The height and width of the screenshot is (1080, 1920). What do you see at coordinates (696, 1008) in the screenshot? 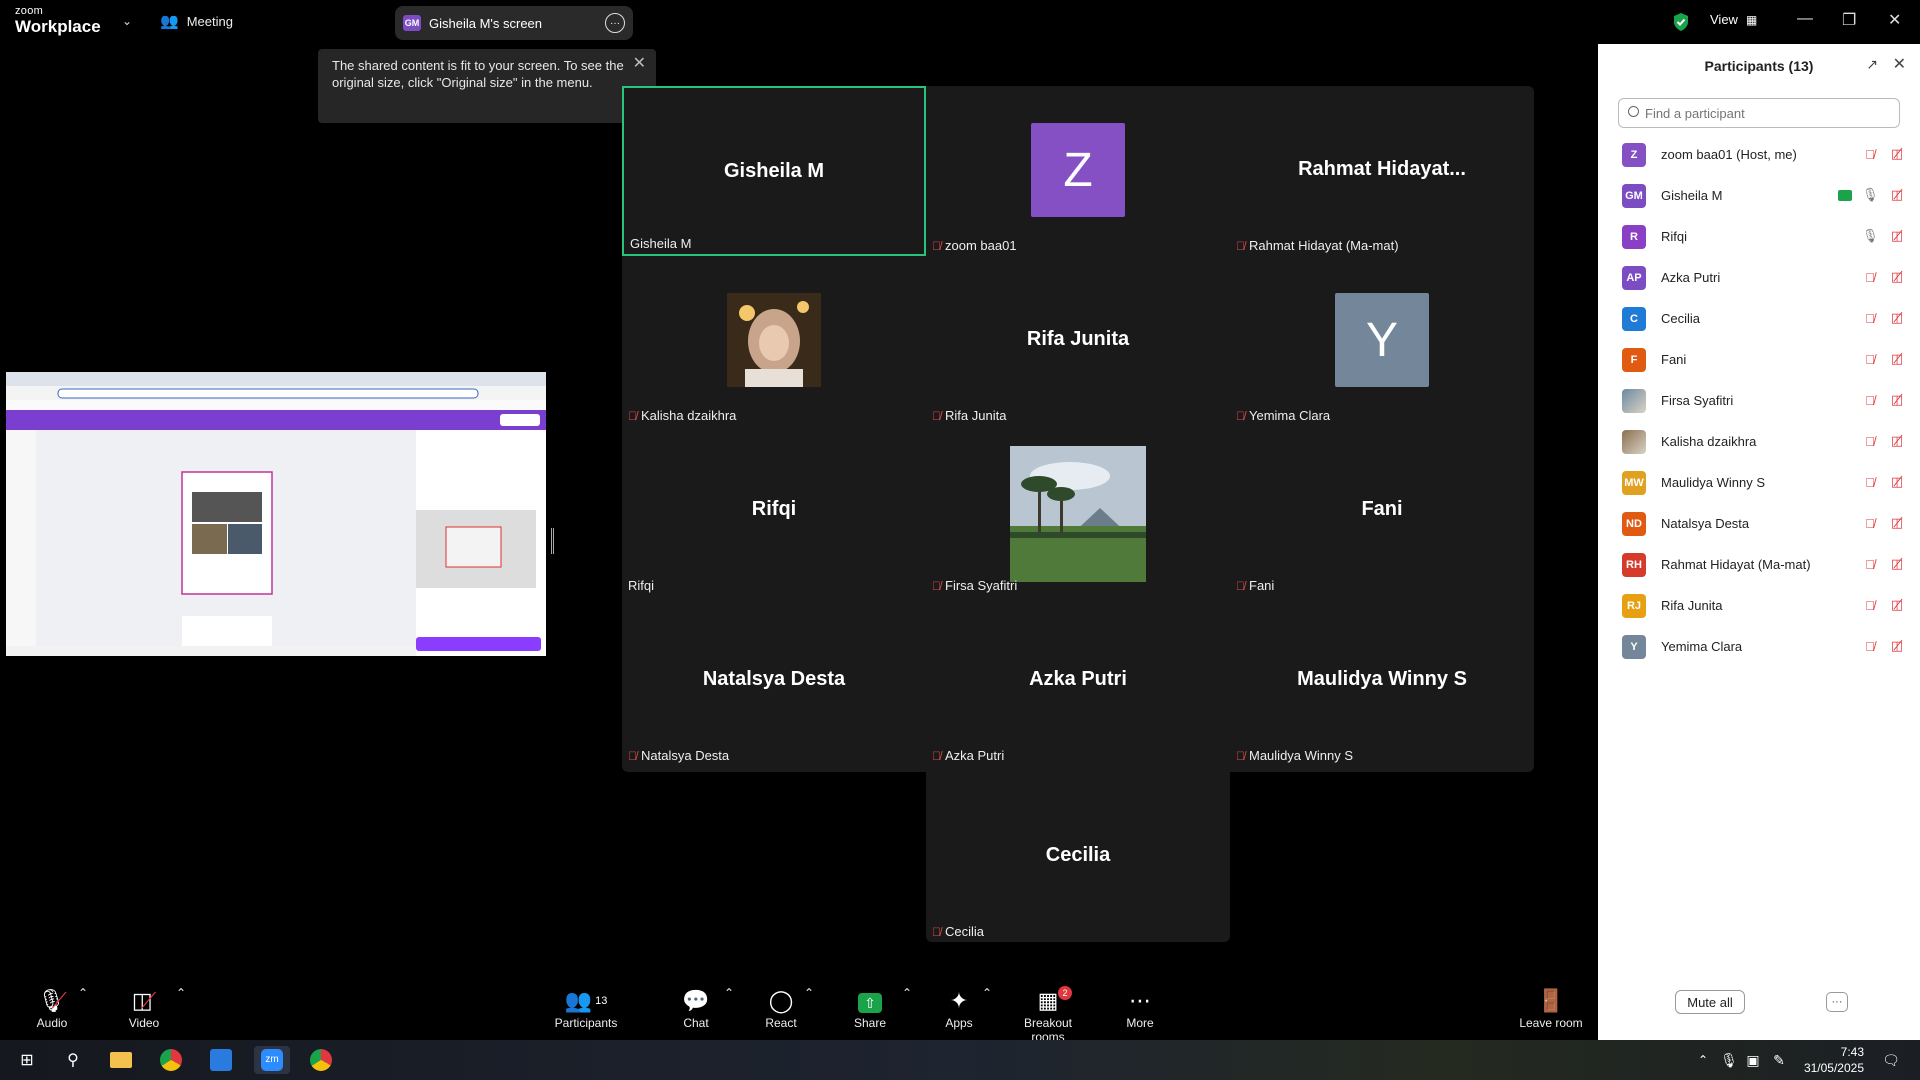
I see `chat-button: 💬 Chat` at bounding box center [696, 1008].